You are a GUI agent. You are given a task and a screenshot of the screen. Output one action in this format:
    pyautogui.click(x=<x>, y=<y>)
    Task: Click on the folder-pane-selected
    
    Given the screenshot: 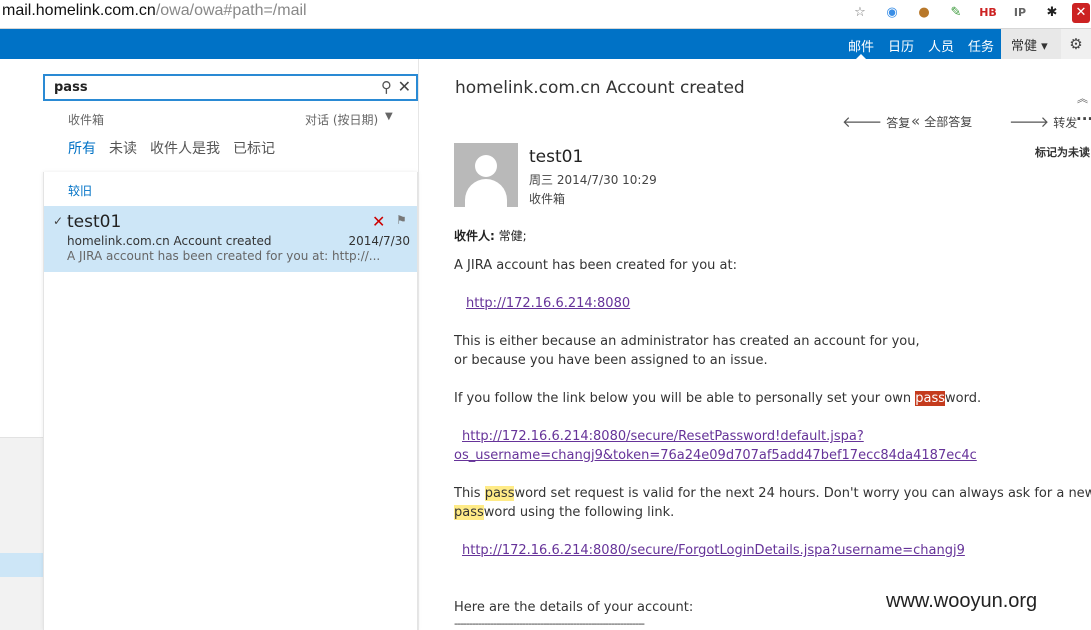 What is the action you would take?
    pyautogui.click(x=21, y=565)
    